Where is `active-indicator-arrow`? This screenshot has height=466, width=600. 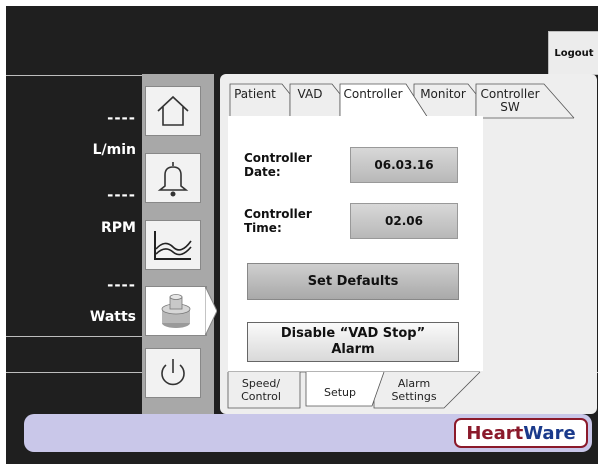 active-indicator-arrow is located at coordinates (211, 311).